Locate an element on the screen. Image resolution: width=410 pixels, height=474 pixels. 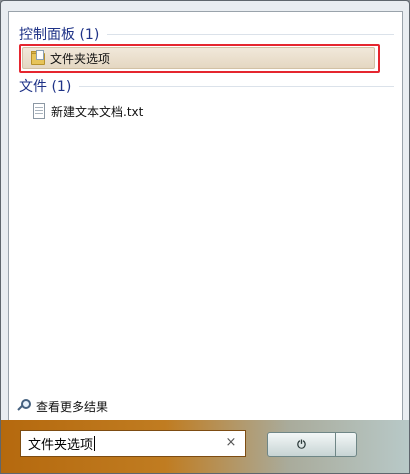
see-more-label: 查看更多结果 is located at coordinates (72, 406).